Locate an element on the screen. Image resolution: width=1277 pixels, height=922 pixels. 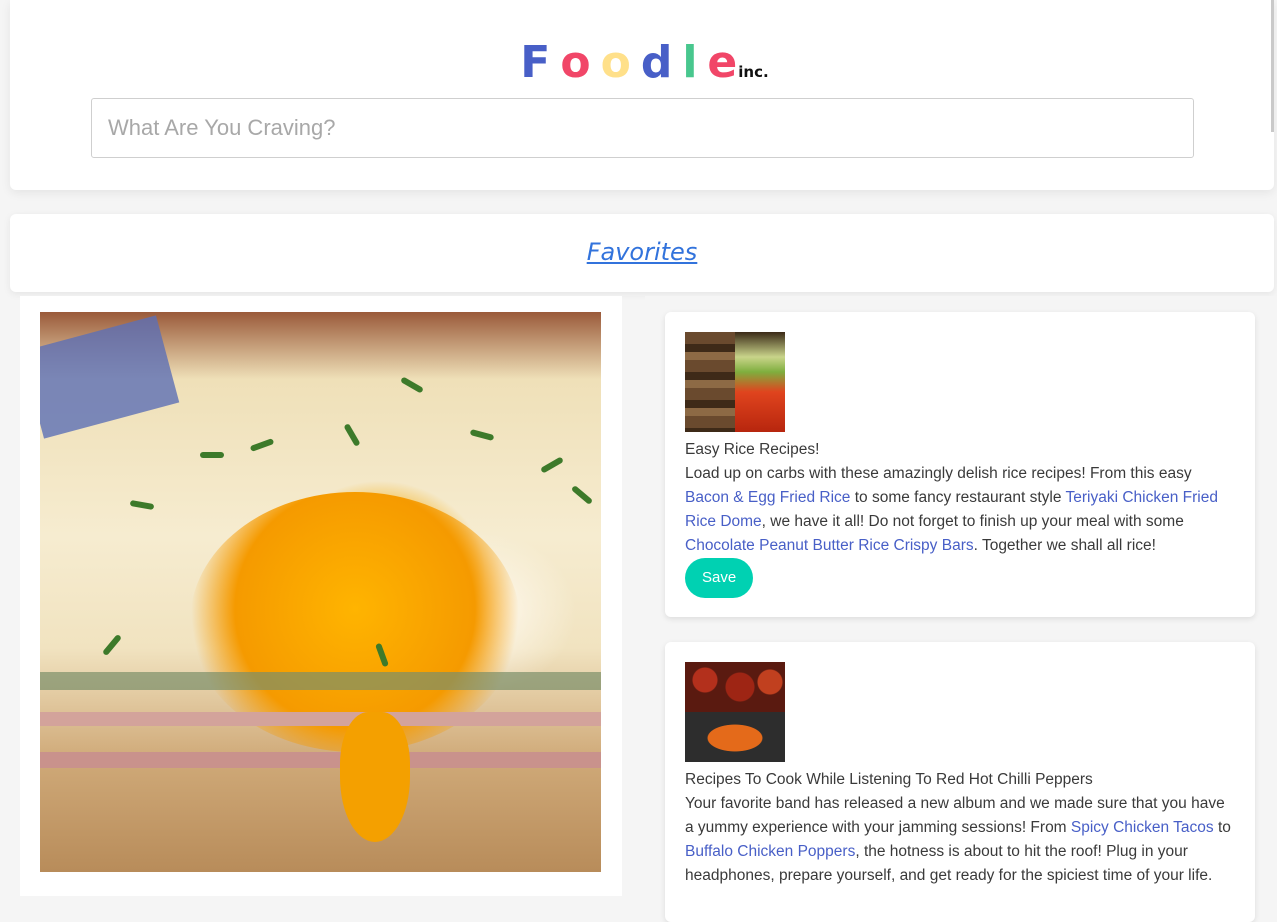
logo-letter-d: d is located at coordinates (656, 62).